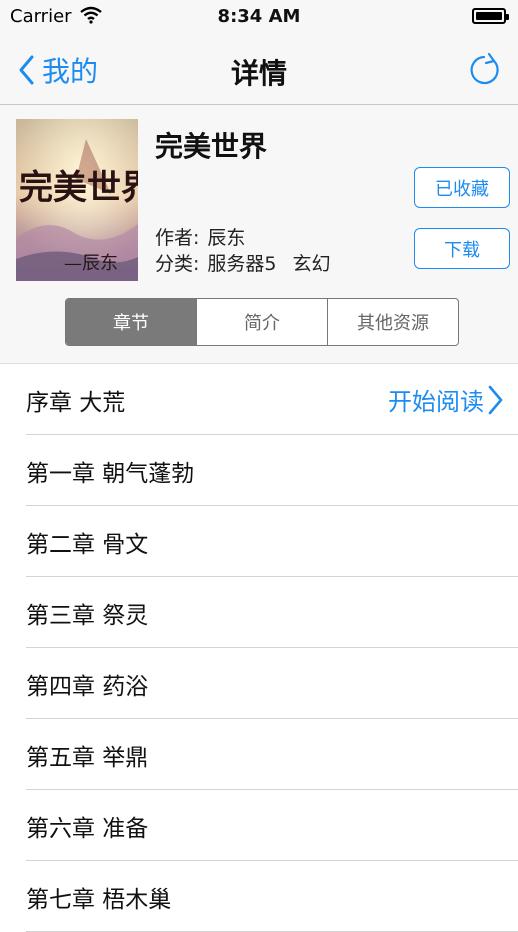 This screenshot has height=932, width=518. What do you see at coordinates (76, 402) in the screenshot?
I see `chapter-title: 序章 大荒` at bounding box center [76, 402].